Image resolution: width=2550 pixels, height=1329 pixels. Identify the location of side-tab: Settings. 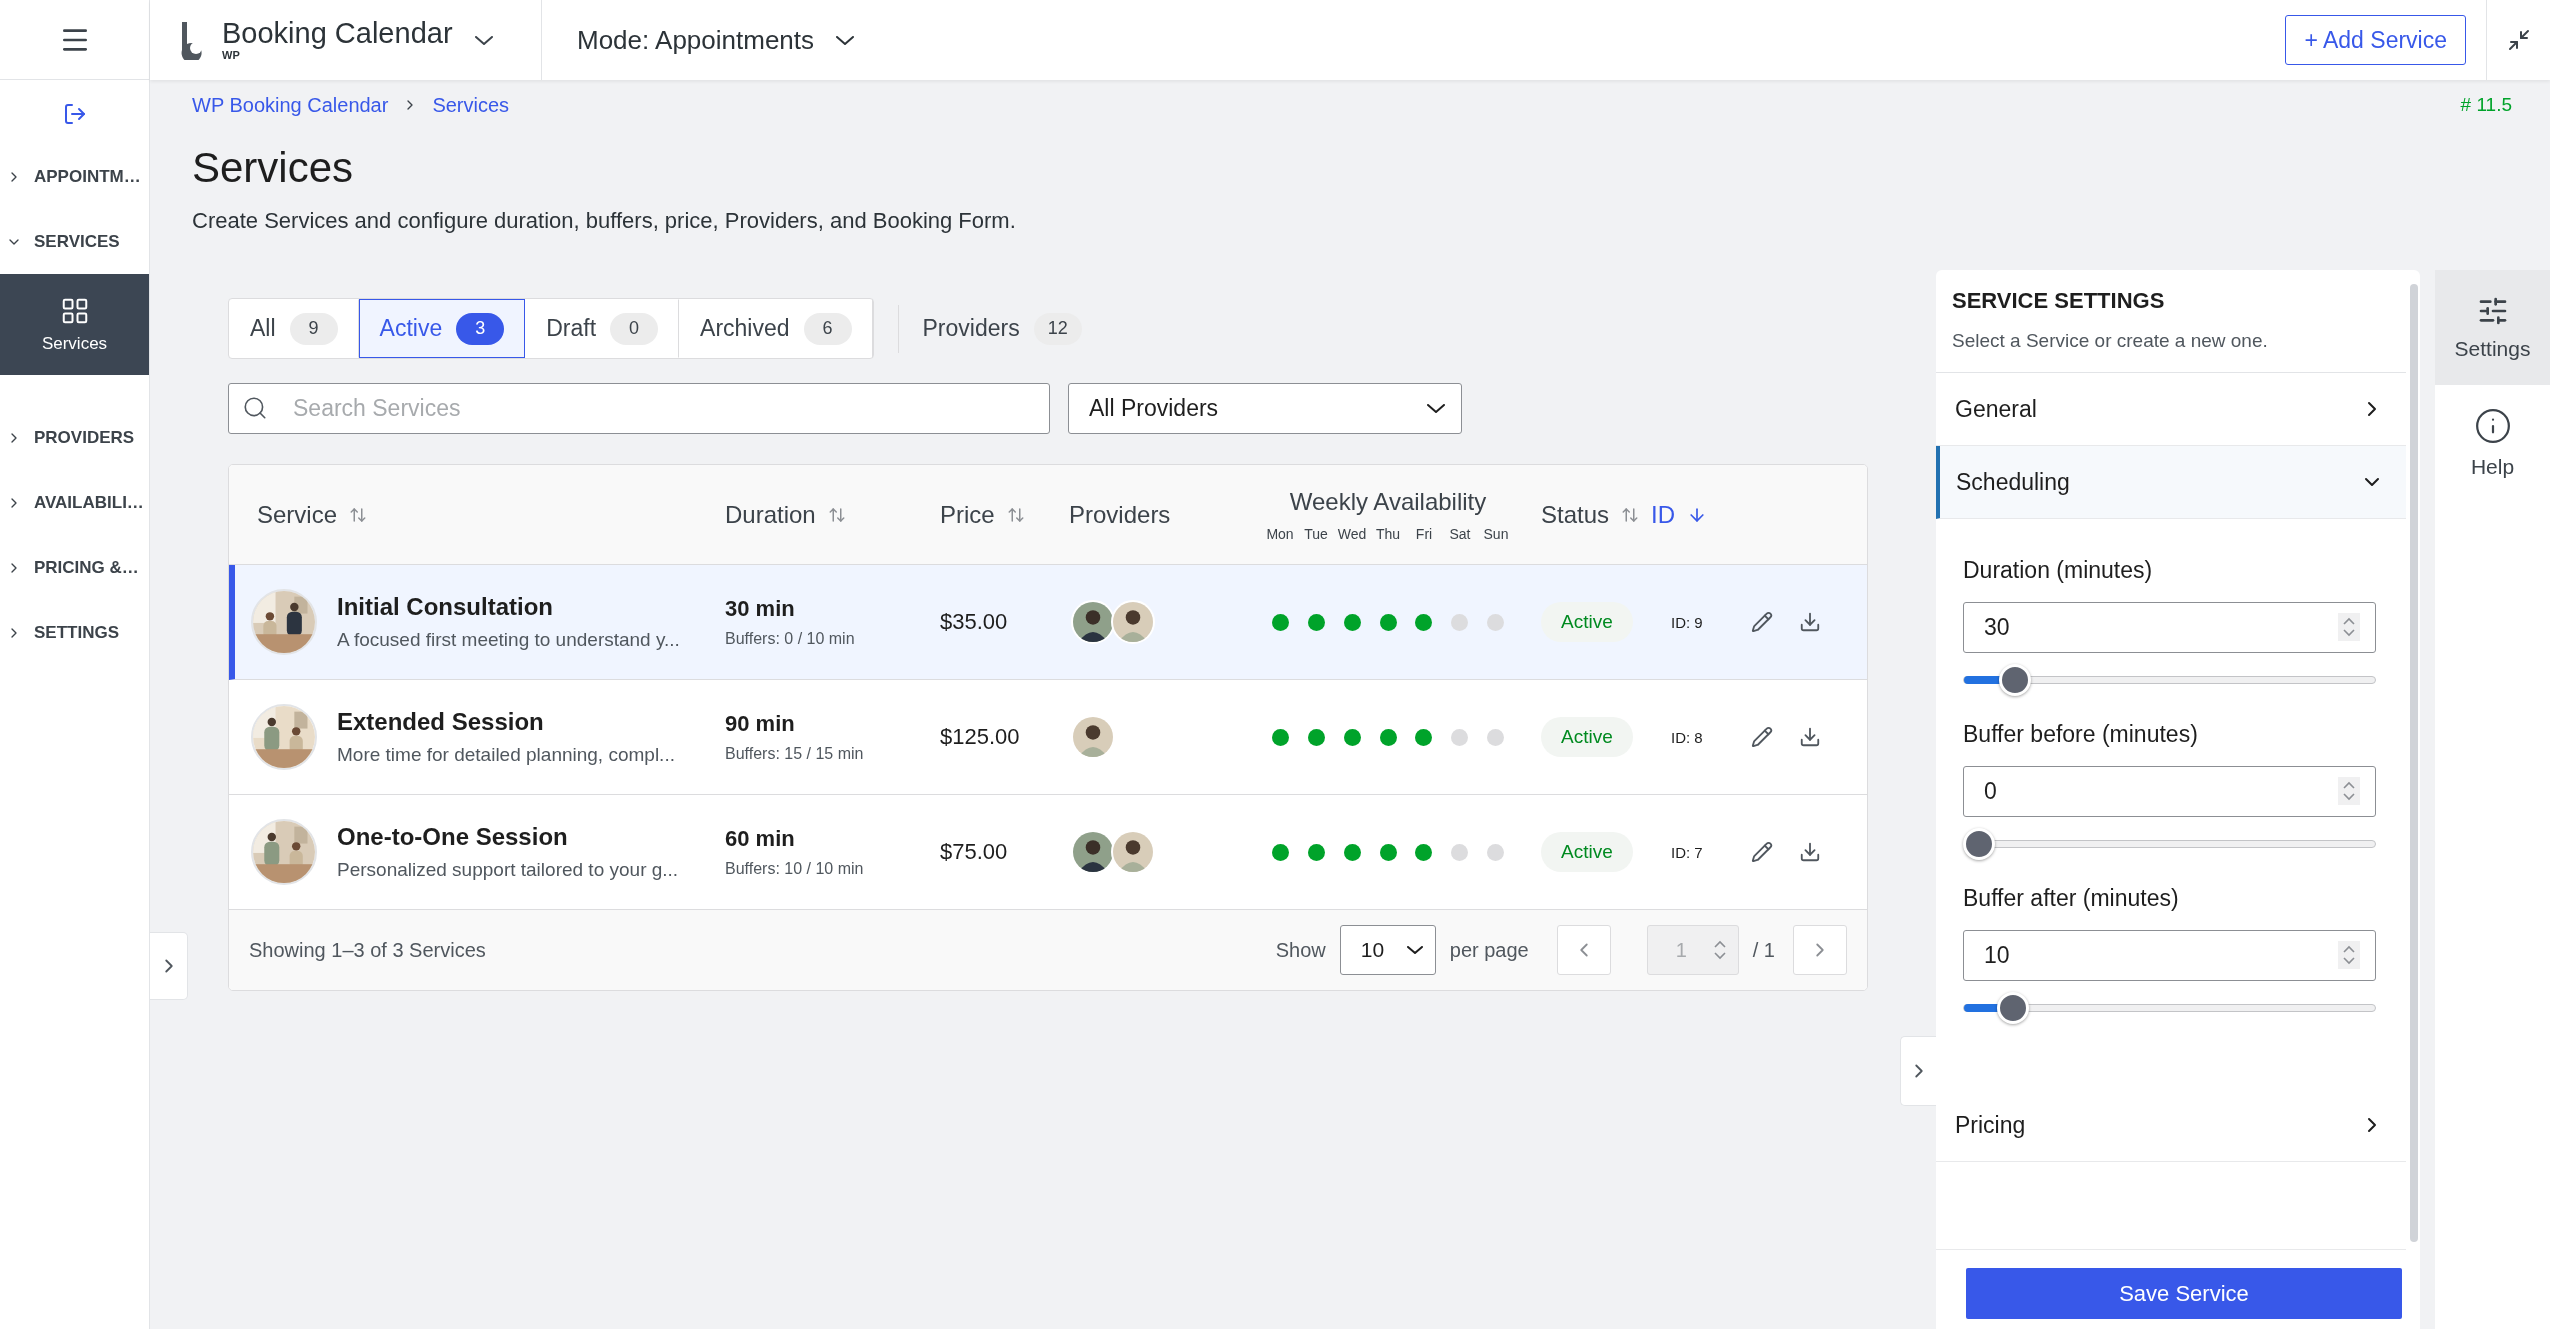
(2492, 327).